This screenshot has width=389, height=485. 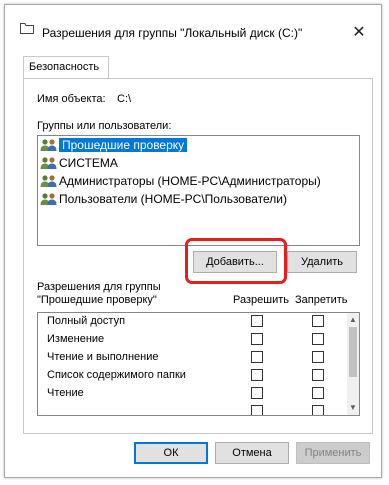 What do you see at coordinates (353, 408) in the screenshot?
I see `scroll-down-icon: ▼` at bounding box center [353, 408].